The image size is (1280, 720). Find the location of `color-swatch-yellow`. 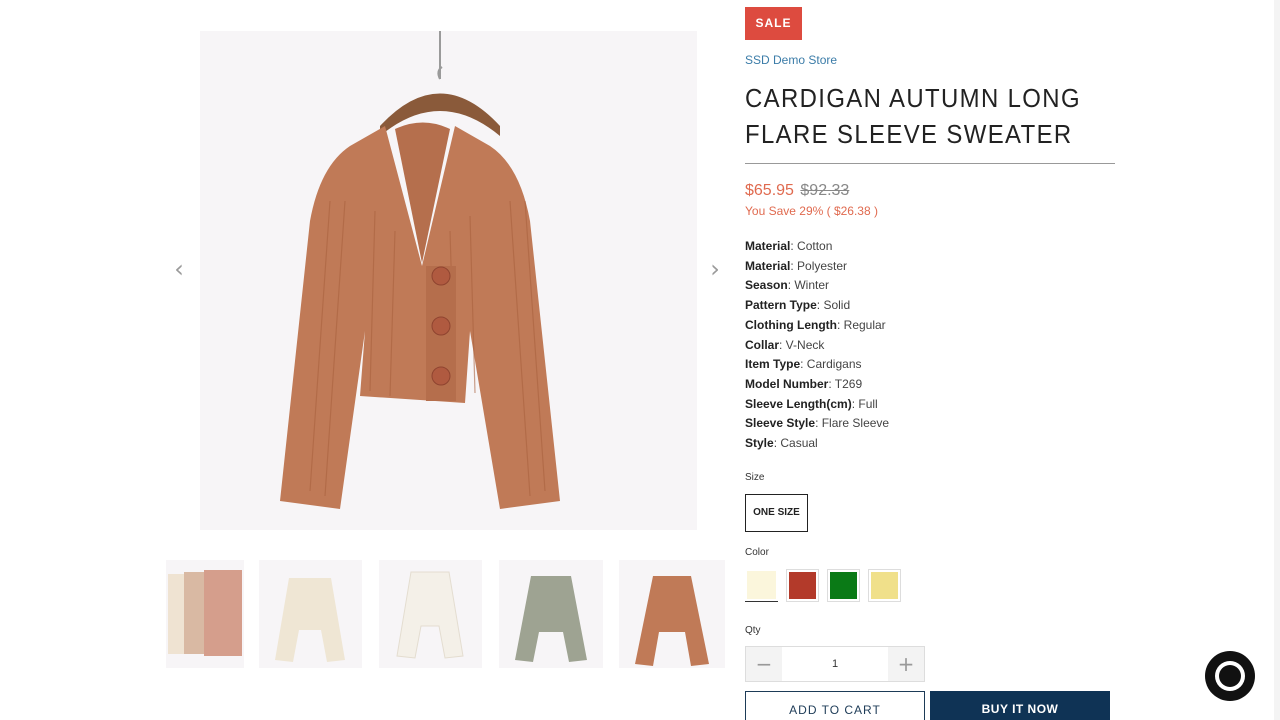

color-swatch-yellow is located at coordinates (884, 585).